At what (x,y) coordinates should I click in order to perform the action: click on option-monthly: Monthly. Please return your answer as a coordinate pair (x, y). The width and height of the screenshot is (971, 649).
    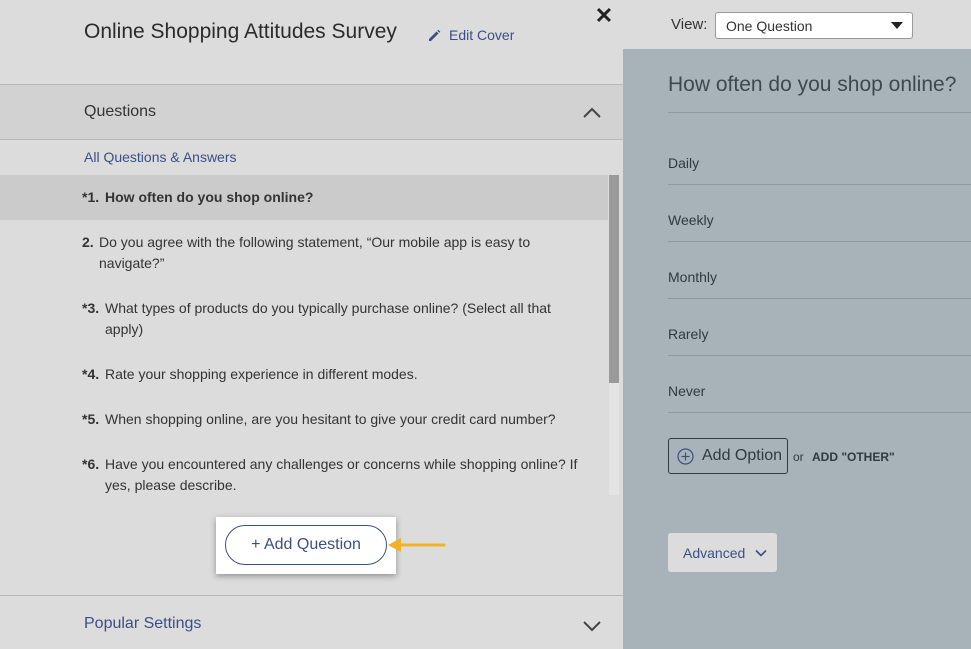
    Looking at the image, I should click on (692, 277).